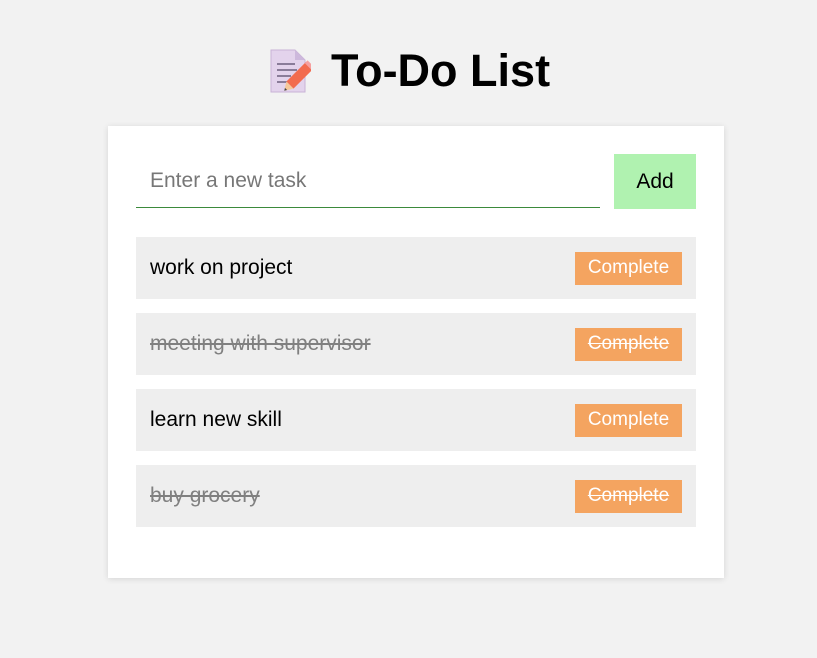  I want to click on task-item: buy grocery Complete, so click(416, 496).